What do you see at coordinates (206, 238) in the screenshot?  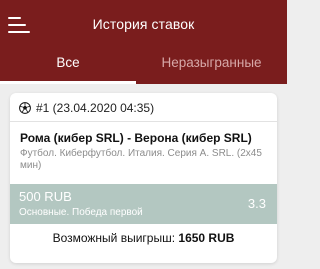 I see `possible-win-amount: 1650 RUB` at bounding box center [206, 238].